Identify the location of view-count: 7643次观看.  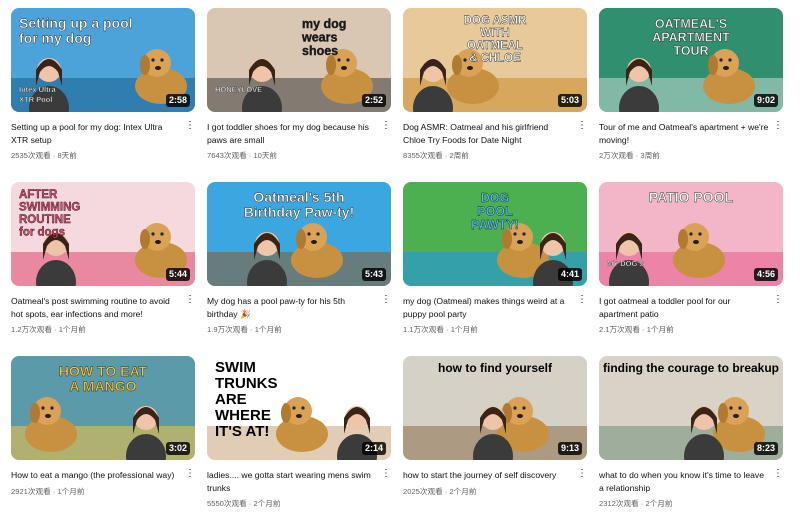
(227, 155).